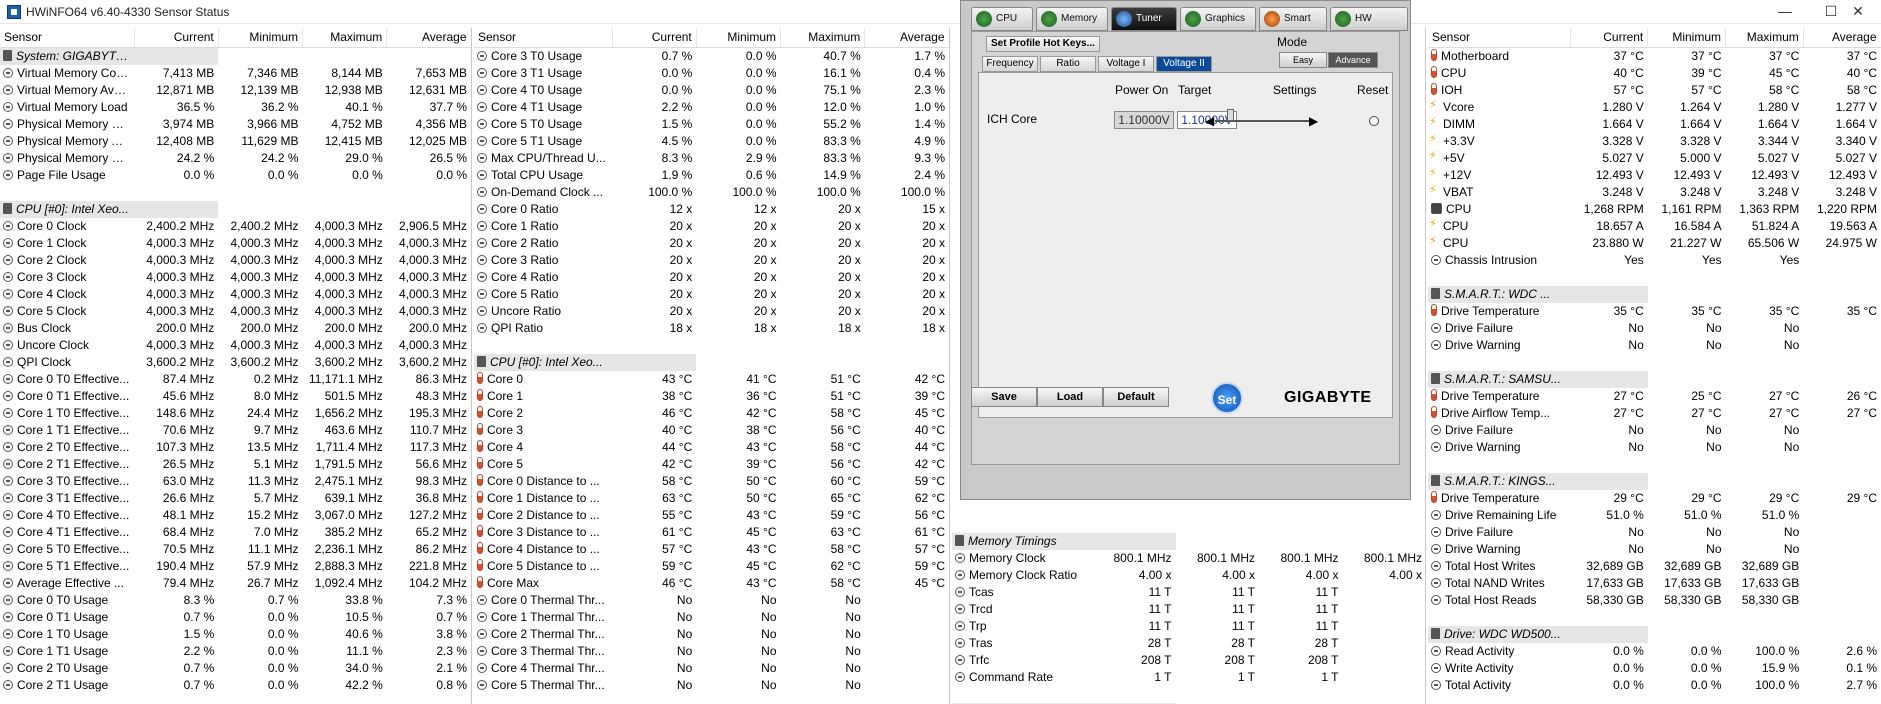 The image size is (1881, 704). What do you see at coordinates (711, 90) in the screenshot?
I see `sensor-row: Core 4 T0 Usage 0.0 % 0.0 % 75.1 % 2.3 %` at bounding box center [711, 90].